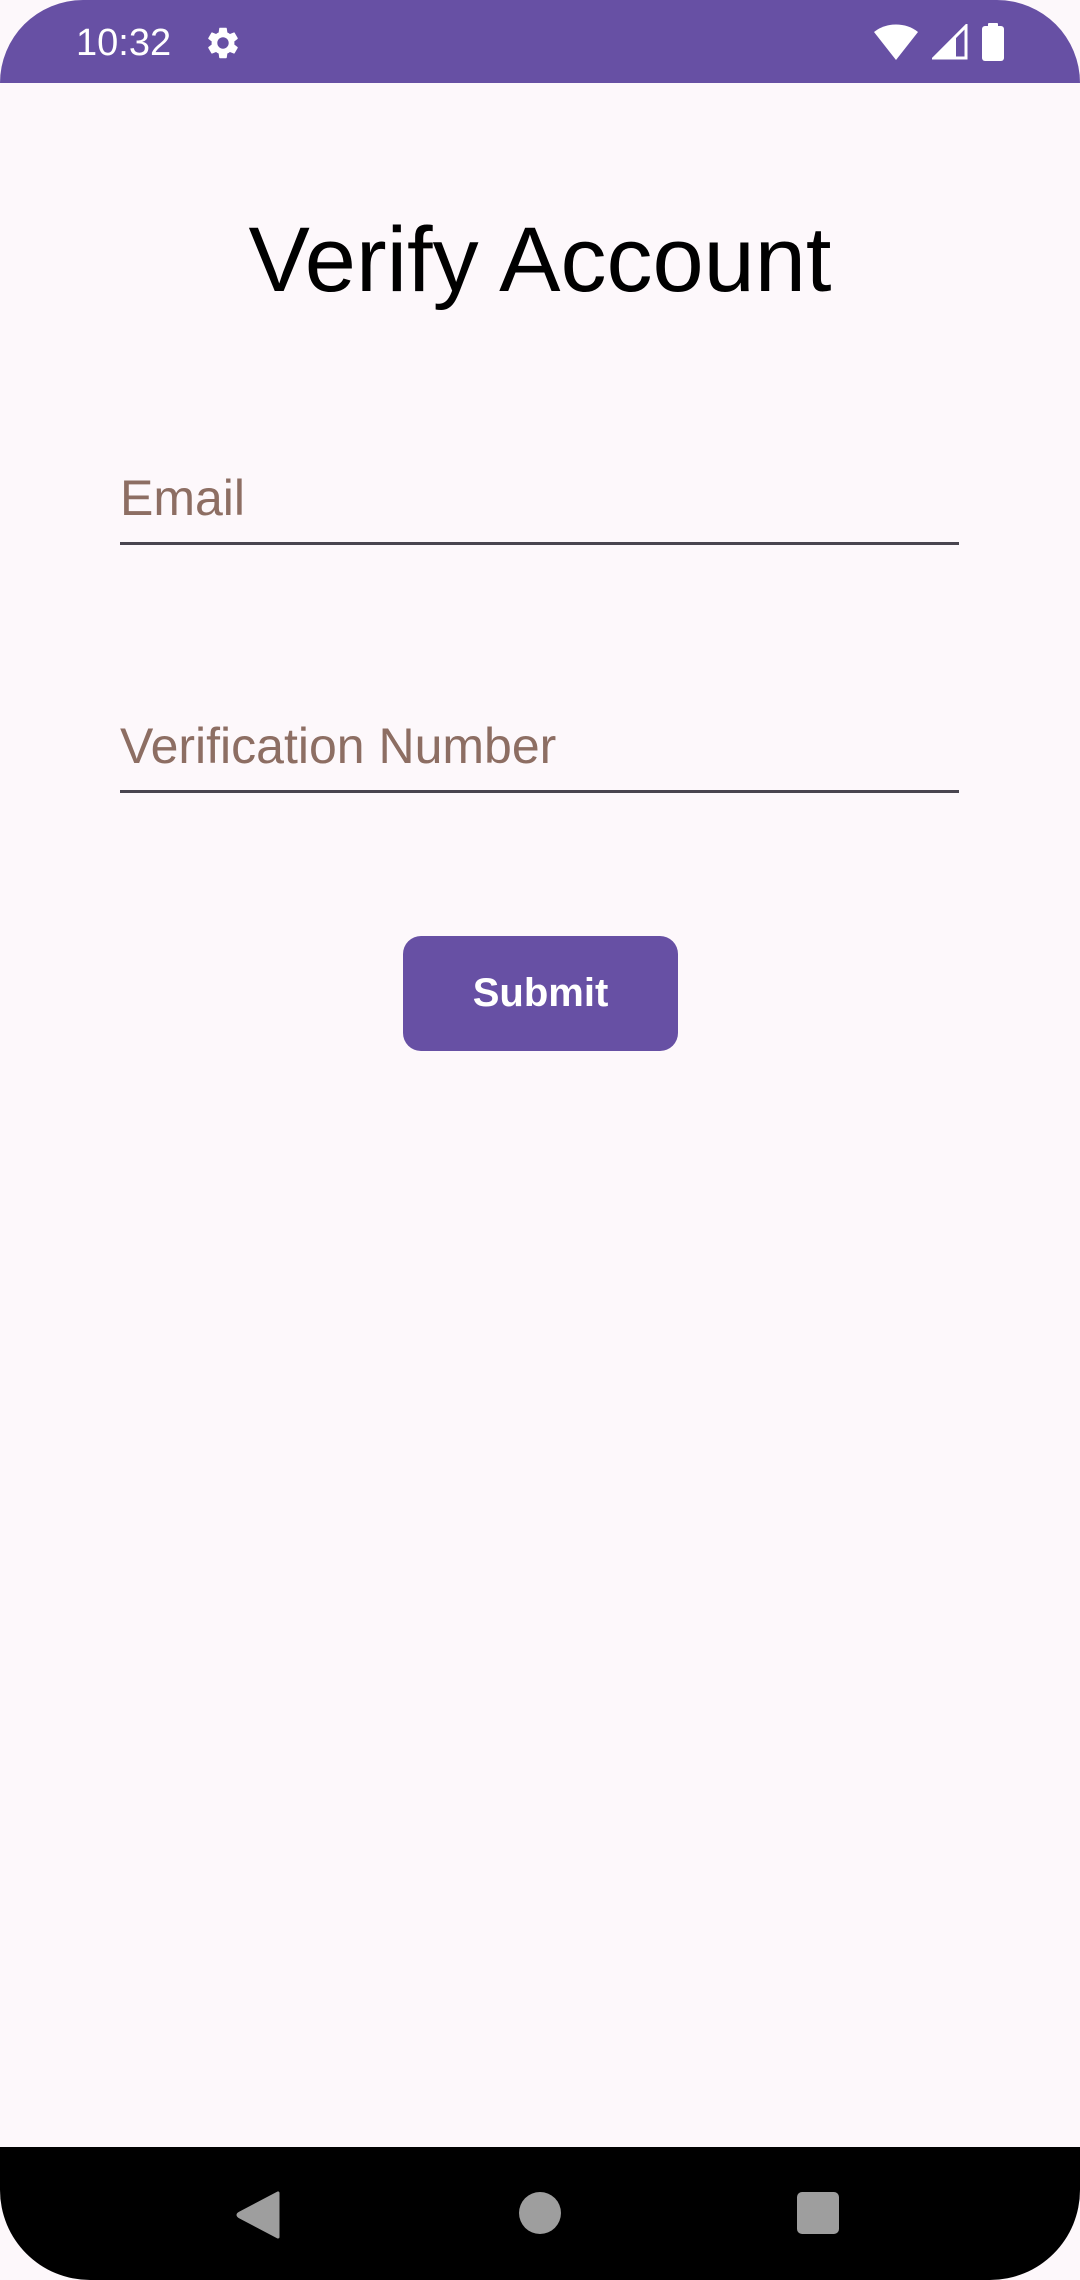  Describe the element at coordinates (540, 41) in the screenshot. I see `status-bar: 10:32` at that location.